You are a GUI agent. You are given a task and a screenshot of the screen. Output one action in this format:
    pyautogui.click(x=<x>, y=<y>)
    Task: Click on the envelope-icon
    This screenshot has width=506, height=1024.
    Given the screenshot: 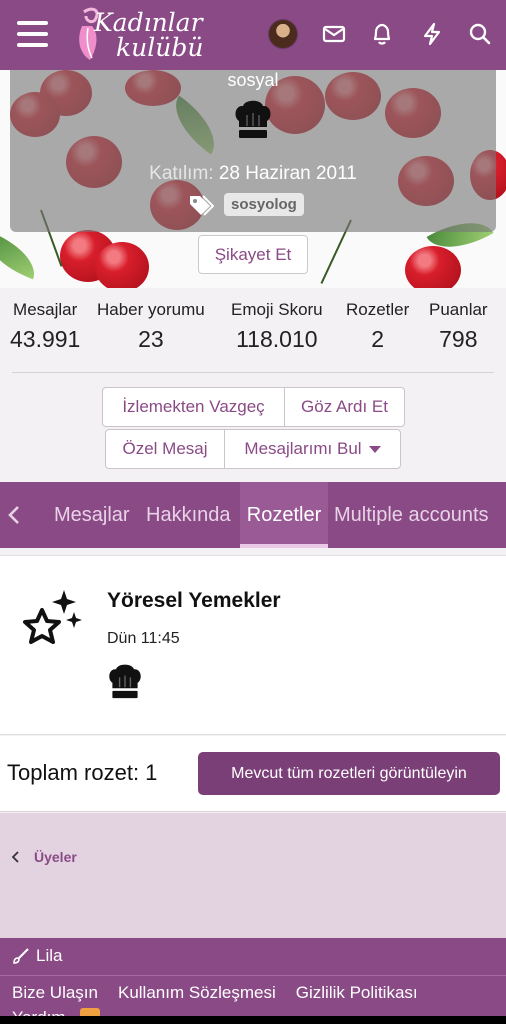 What is the action you would take?
    pyautogui.click(x=334, y=34)
    